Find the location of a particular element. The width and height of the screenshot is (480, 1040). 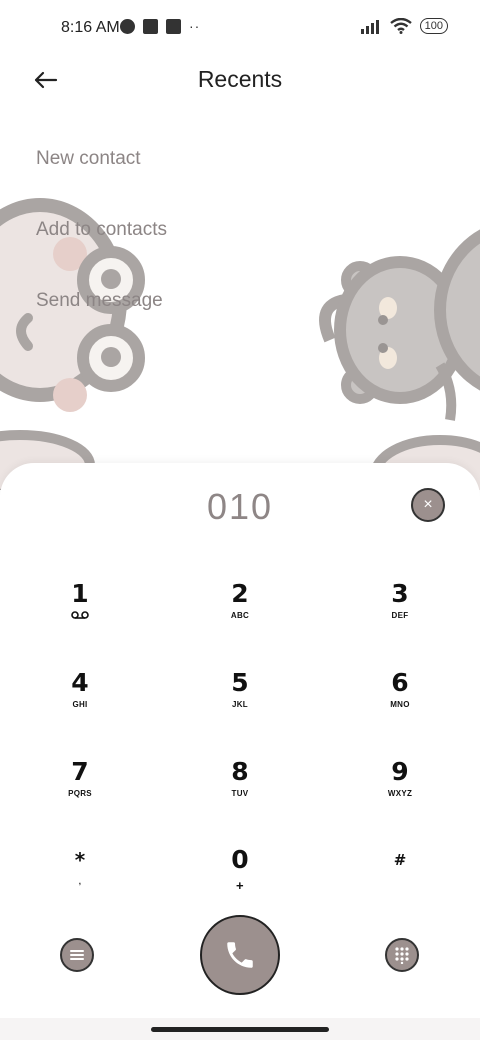

key-star: * , is located at coordinates (80, 884).